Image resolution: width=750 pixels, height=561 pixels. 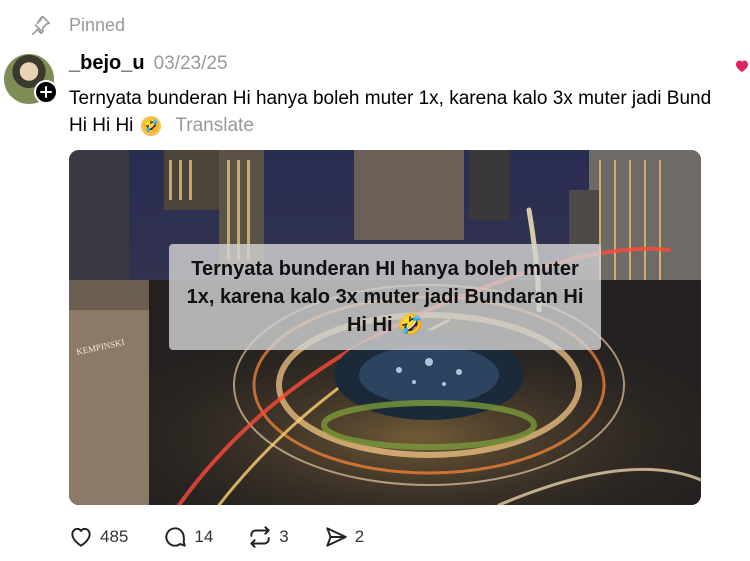 What do you see at coordinates (148, 63) in the screenshot?
I see `post-header: _bejo_u 03/23/25` at bounding box center [148, 63].